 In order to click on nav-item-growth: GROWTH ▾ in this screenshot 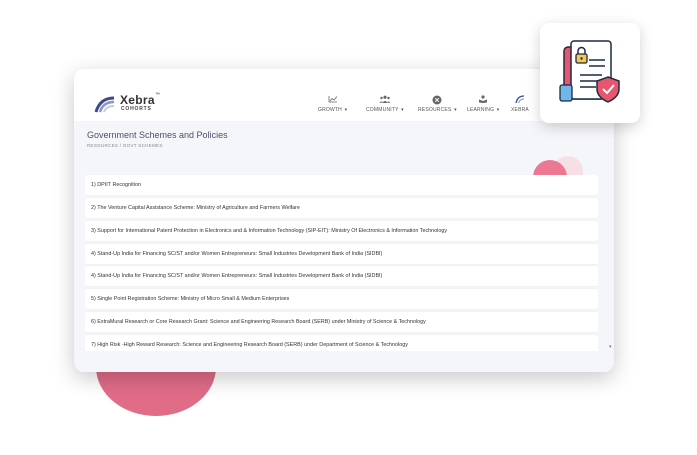, I will do `click(332, 104)`.